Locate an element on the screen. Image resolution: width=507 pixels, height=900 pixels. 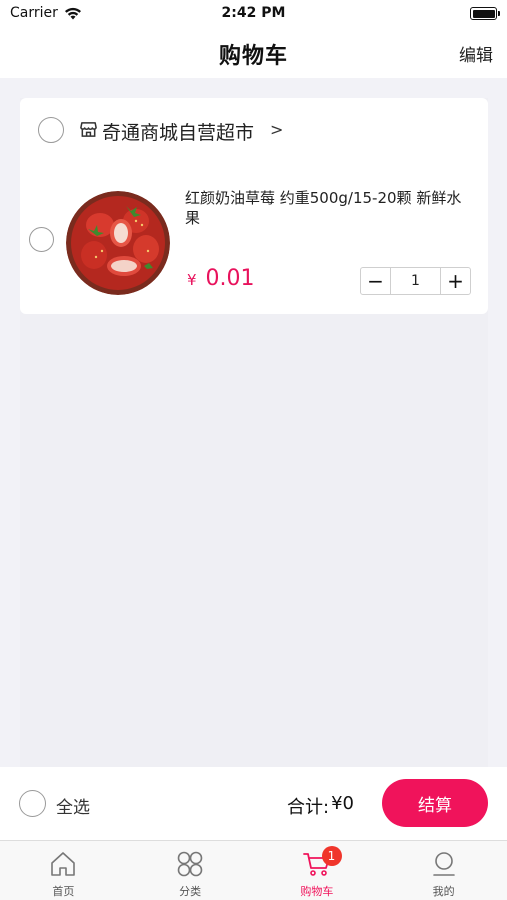
cart-count-badge: 1 is located at coordinates (331, 856).